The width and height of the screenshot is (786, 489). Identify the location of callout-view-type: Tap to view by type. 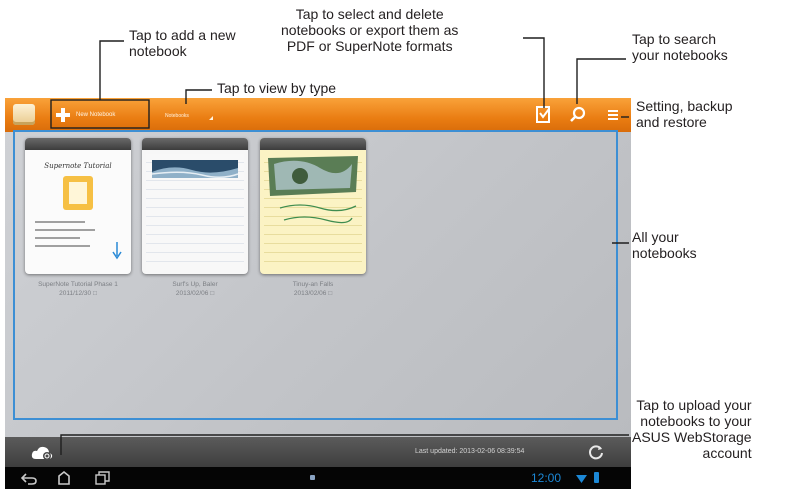
(277, 88).